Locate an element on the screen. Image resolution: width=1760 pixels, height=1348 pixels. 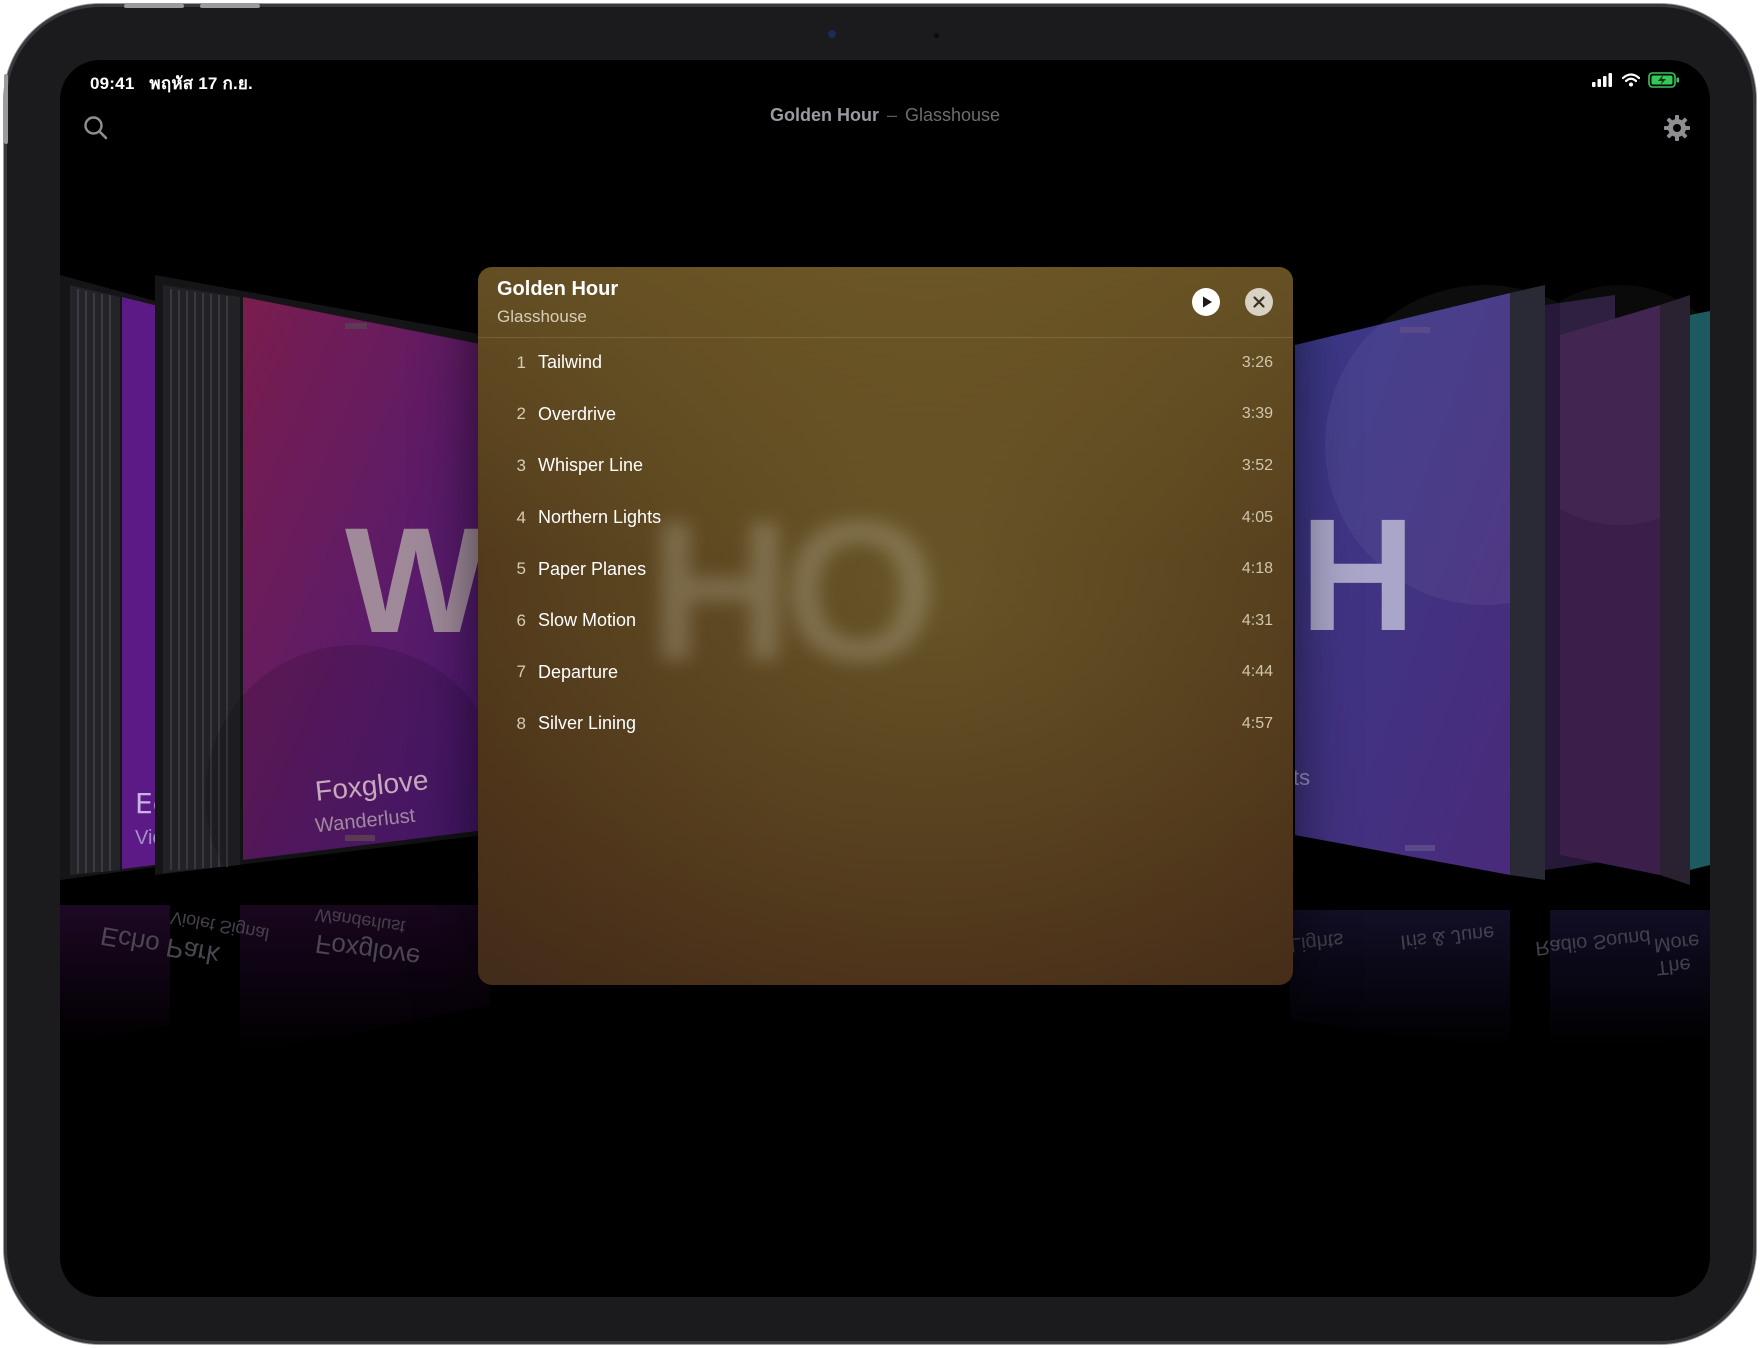
track-name: Departure is located at coordinates (578, 671).